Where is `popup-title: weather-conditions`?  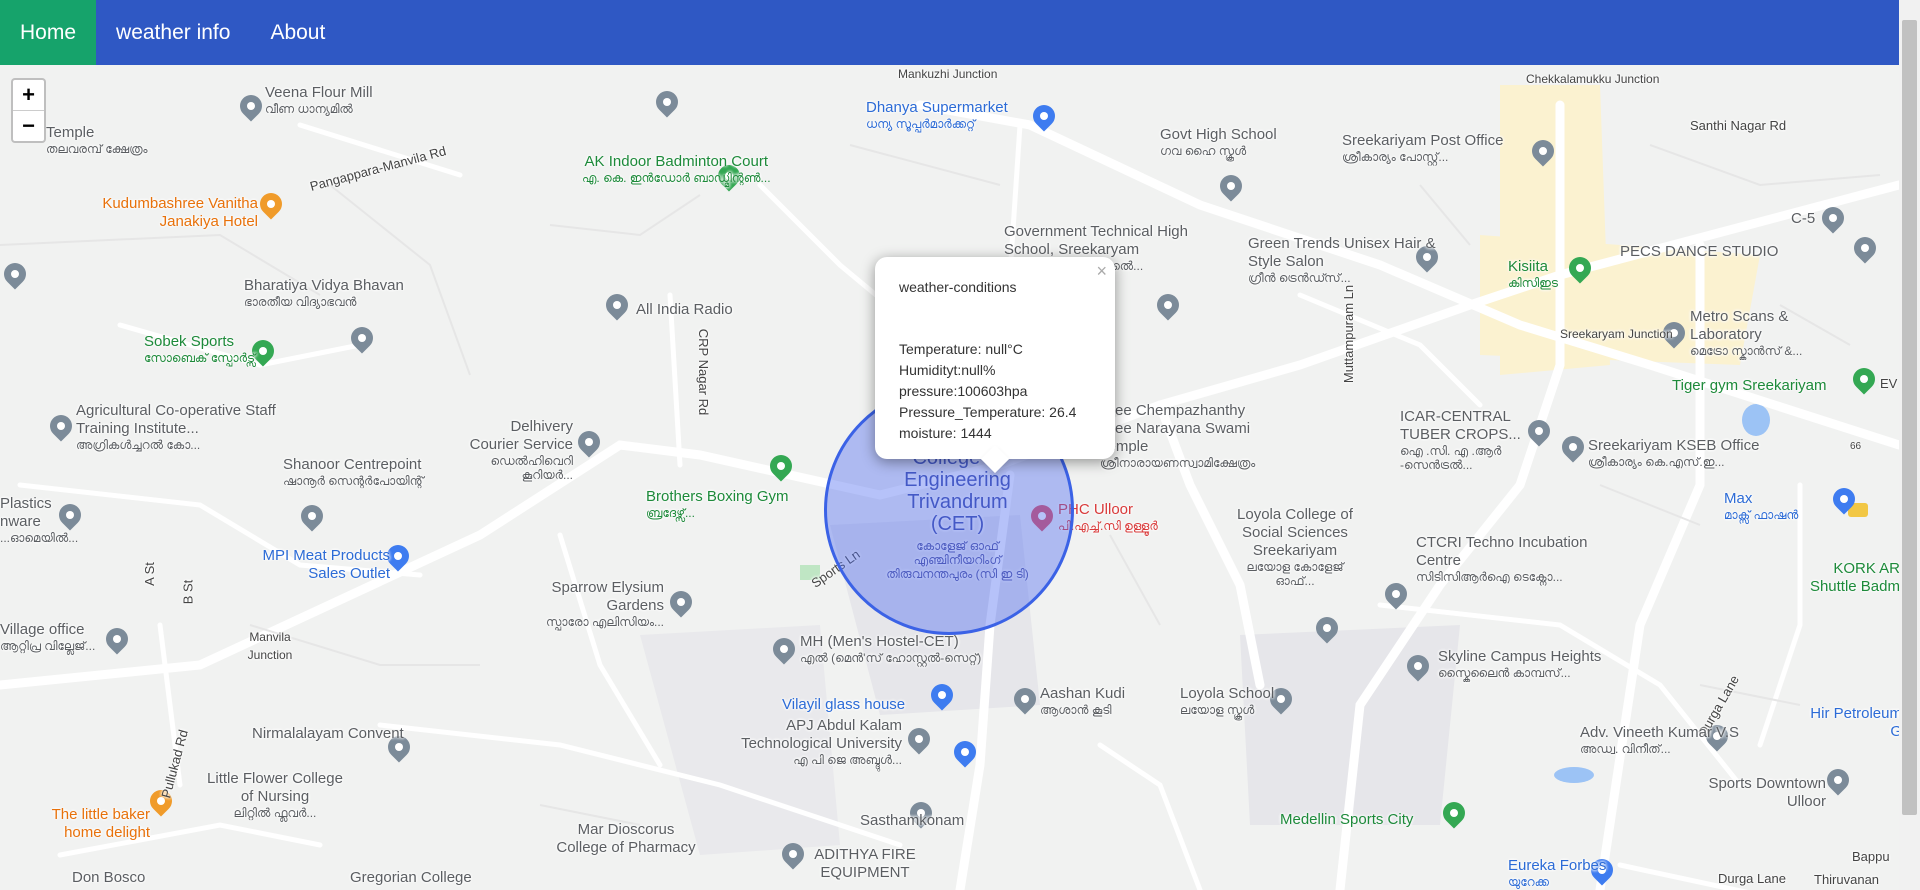
popup-title: weather-conditions is located at coordinates (958, 287).